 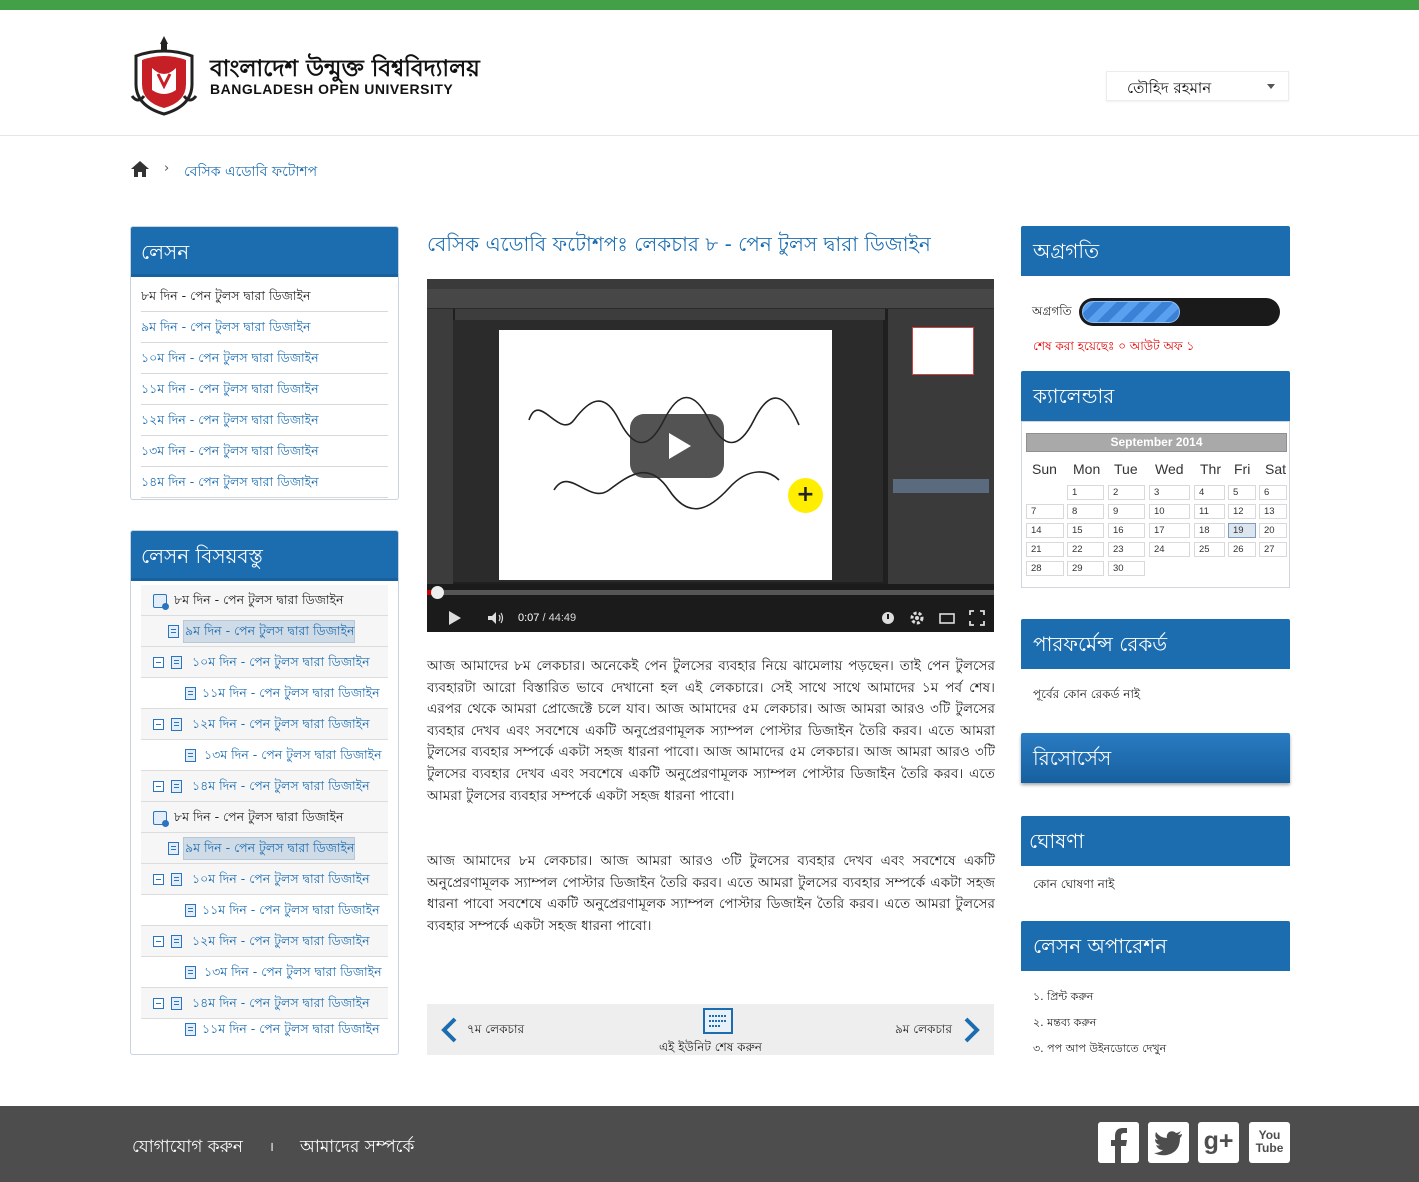 I want to click on calendar-day: 11, so click(x=1209, y=511).